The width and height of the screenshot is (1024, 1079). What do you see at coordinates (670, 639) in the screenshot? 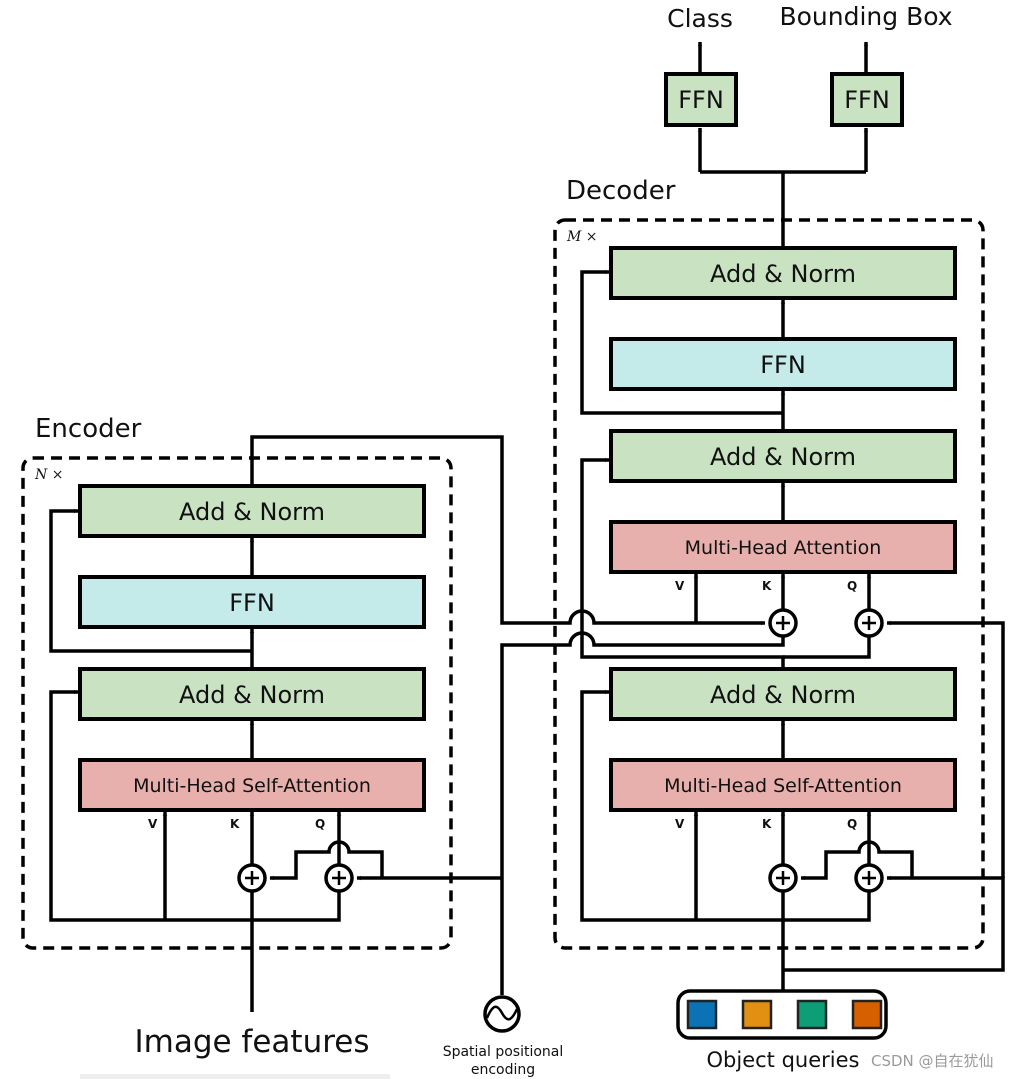
I see `decoder-pos-to-k-line` at bounding box center [670, 639].